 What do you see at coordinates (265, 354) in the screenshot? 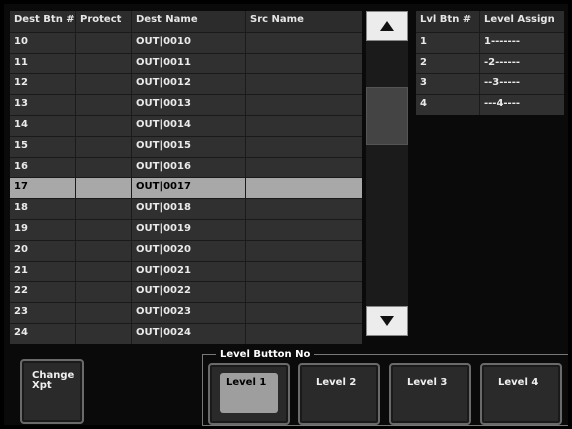
I see `level-button-group-title: Level Button No` at bounding box center [265, 354].